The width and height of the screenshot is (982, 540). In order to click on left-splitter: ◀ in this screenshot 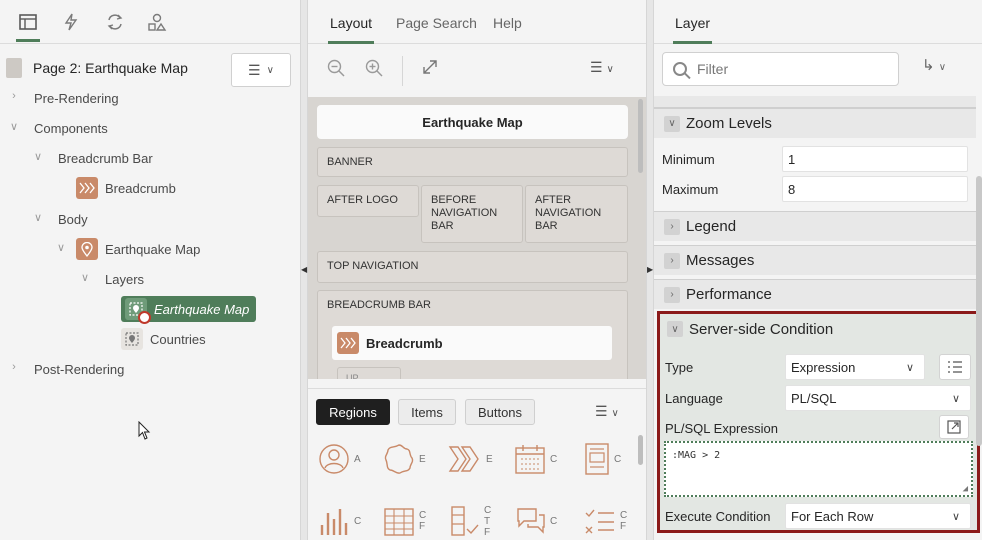, I will do `click(304, 270)`.